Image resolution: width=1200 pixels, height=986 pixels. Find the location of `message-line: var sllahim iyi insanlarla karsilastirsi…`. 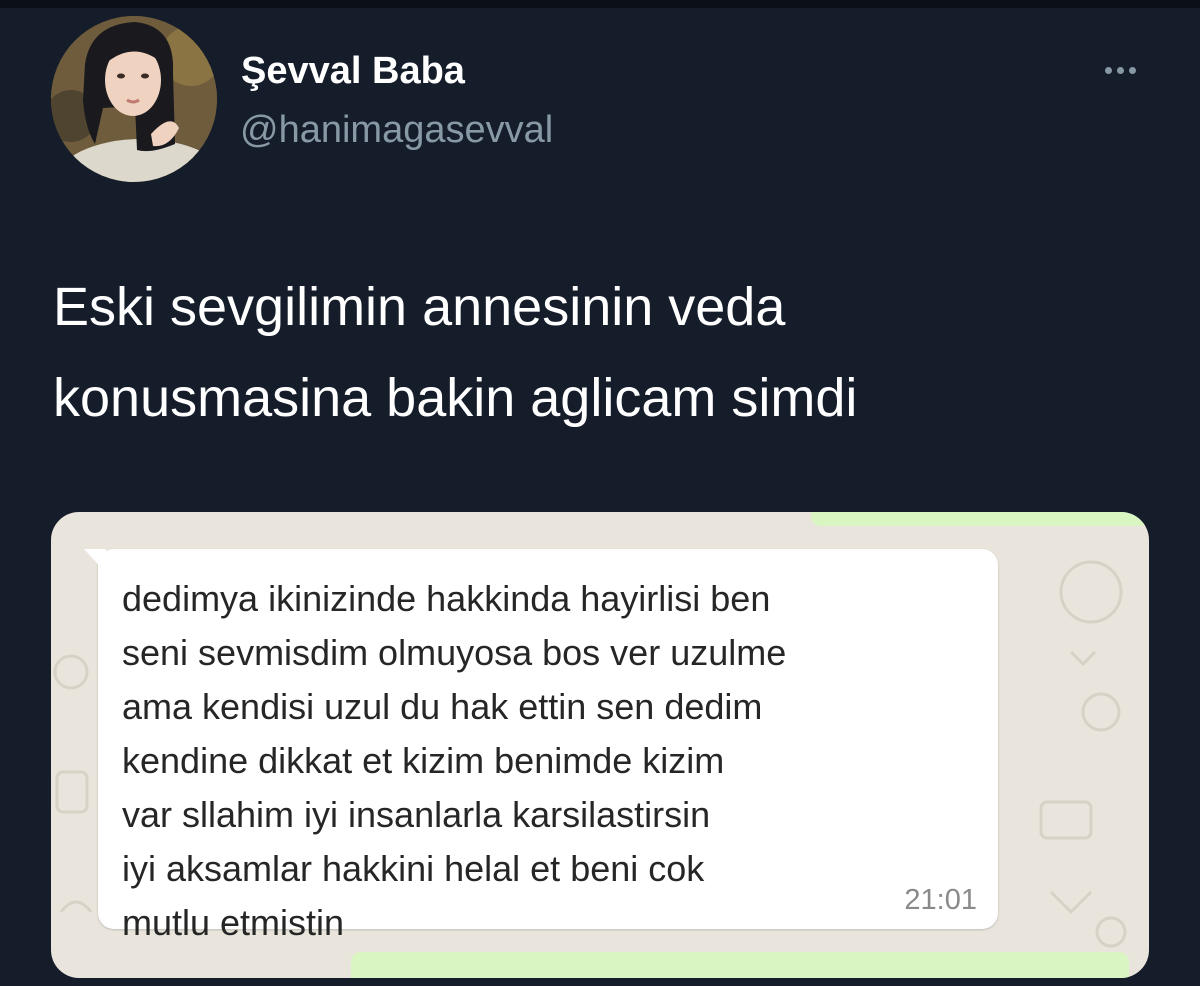

message-line: var sllahim iyi insanlarla karsilastirsi… is located at coordinates (416, 814).